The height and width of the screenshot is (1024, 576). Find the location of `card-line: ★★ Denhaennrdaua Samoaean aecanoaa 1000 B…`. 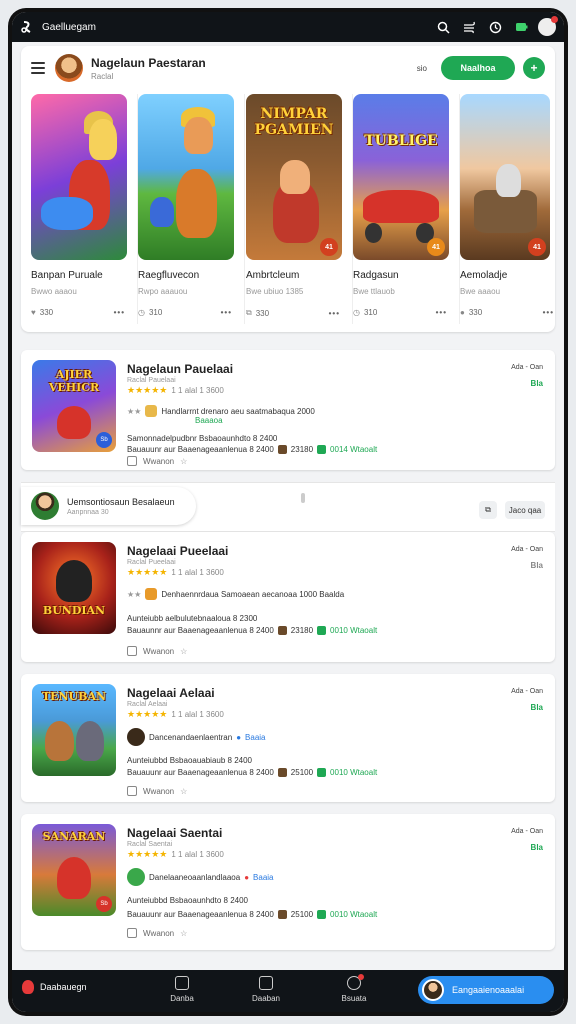

card-line: ★★ Denhaennrdaua Samoaean aecanoaa 1000 B… is located at coordinates (236, 594).